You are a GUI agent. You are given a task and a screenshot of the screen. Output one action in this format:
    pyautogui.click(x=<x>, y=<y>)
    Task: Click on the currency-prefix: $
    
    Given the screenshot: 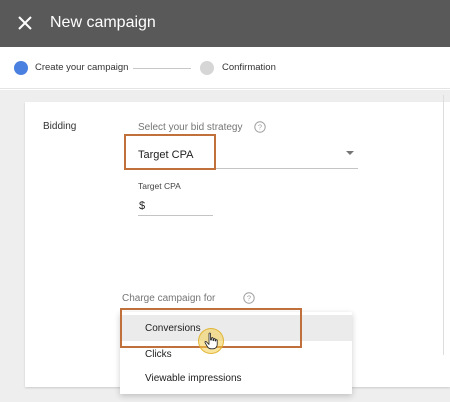 What is the action you would take?
    pyautogui.click(x=142, y=206)
    